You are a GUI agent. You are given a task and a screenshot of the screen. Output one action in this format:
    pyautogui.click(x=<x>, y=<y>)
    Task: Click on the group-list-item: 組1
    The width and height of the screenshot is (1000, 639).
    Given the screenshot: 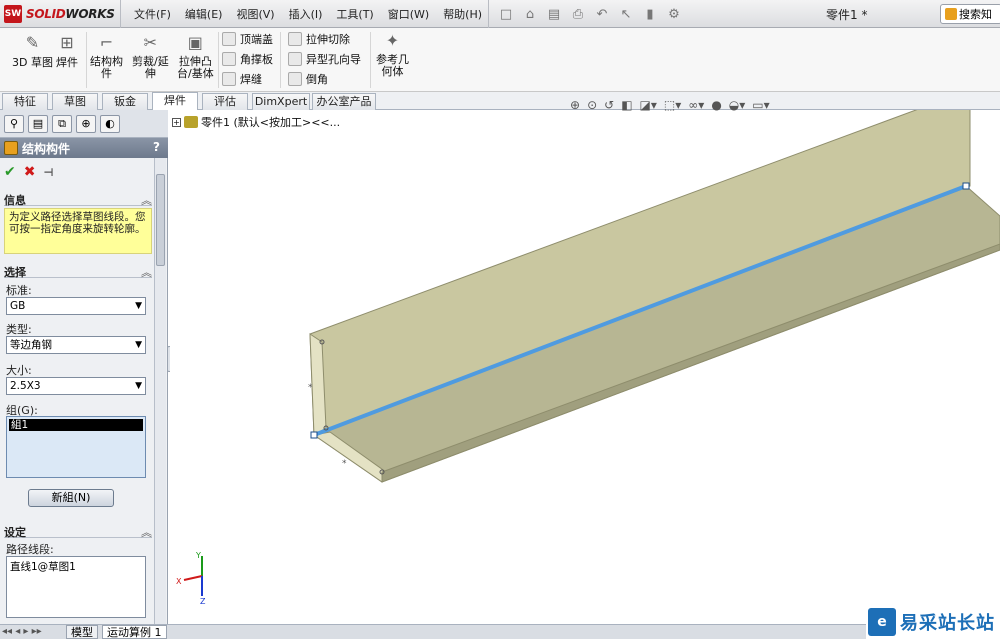 What is the action you would take?
    pyautogui.click(x=76, y=425)
    